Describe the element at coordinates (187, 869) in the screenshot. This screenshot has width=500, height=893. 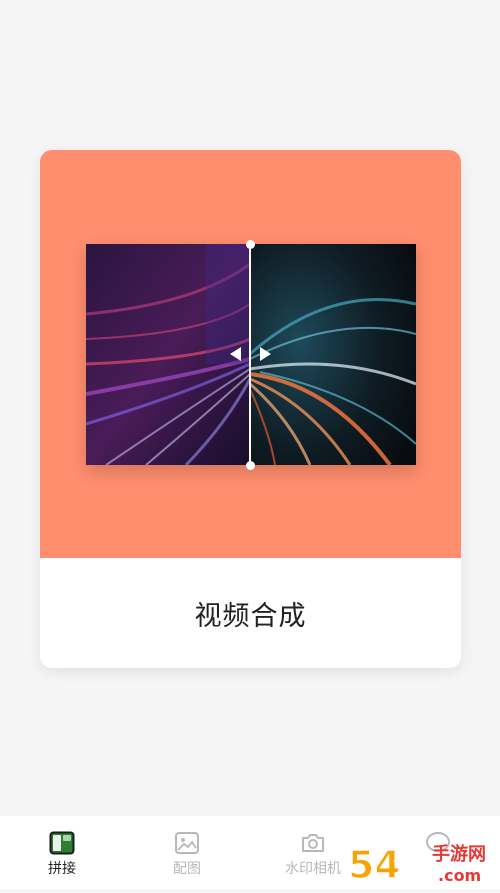
I see `tab-image-label: 配图` at that location.